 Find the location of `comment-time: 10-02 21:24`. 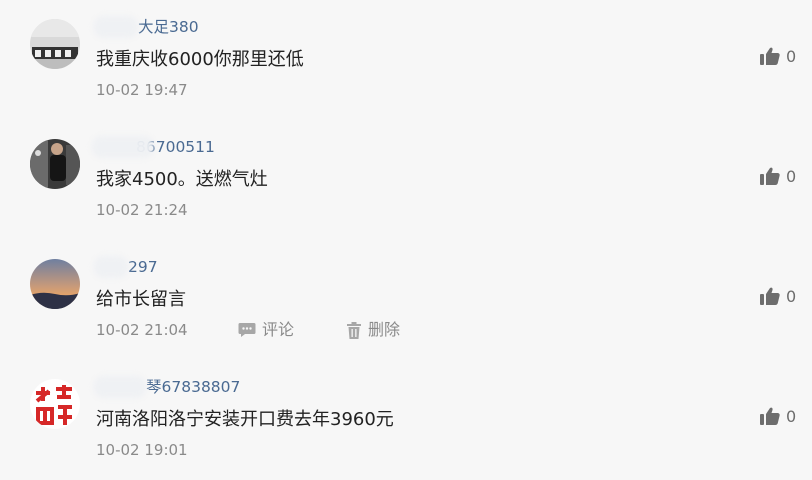

comment-time: 10-02 21:24 is located at coordinates (142, 210).